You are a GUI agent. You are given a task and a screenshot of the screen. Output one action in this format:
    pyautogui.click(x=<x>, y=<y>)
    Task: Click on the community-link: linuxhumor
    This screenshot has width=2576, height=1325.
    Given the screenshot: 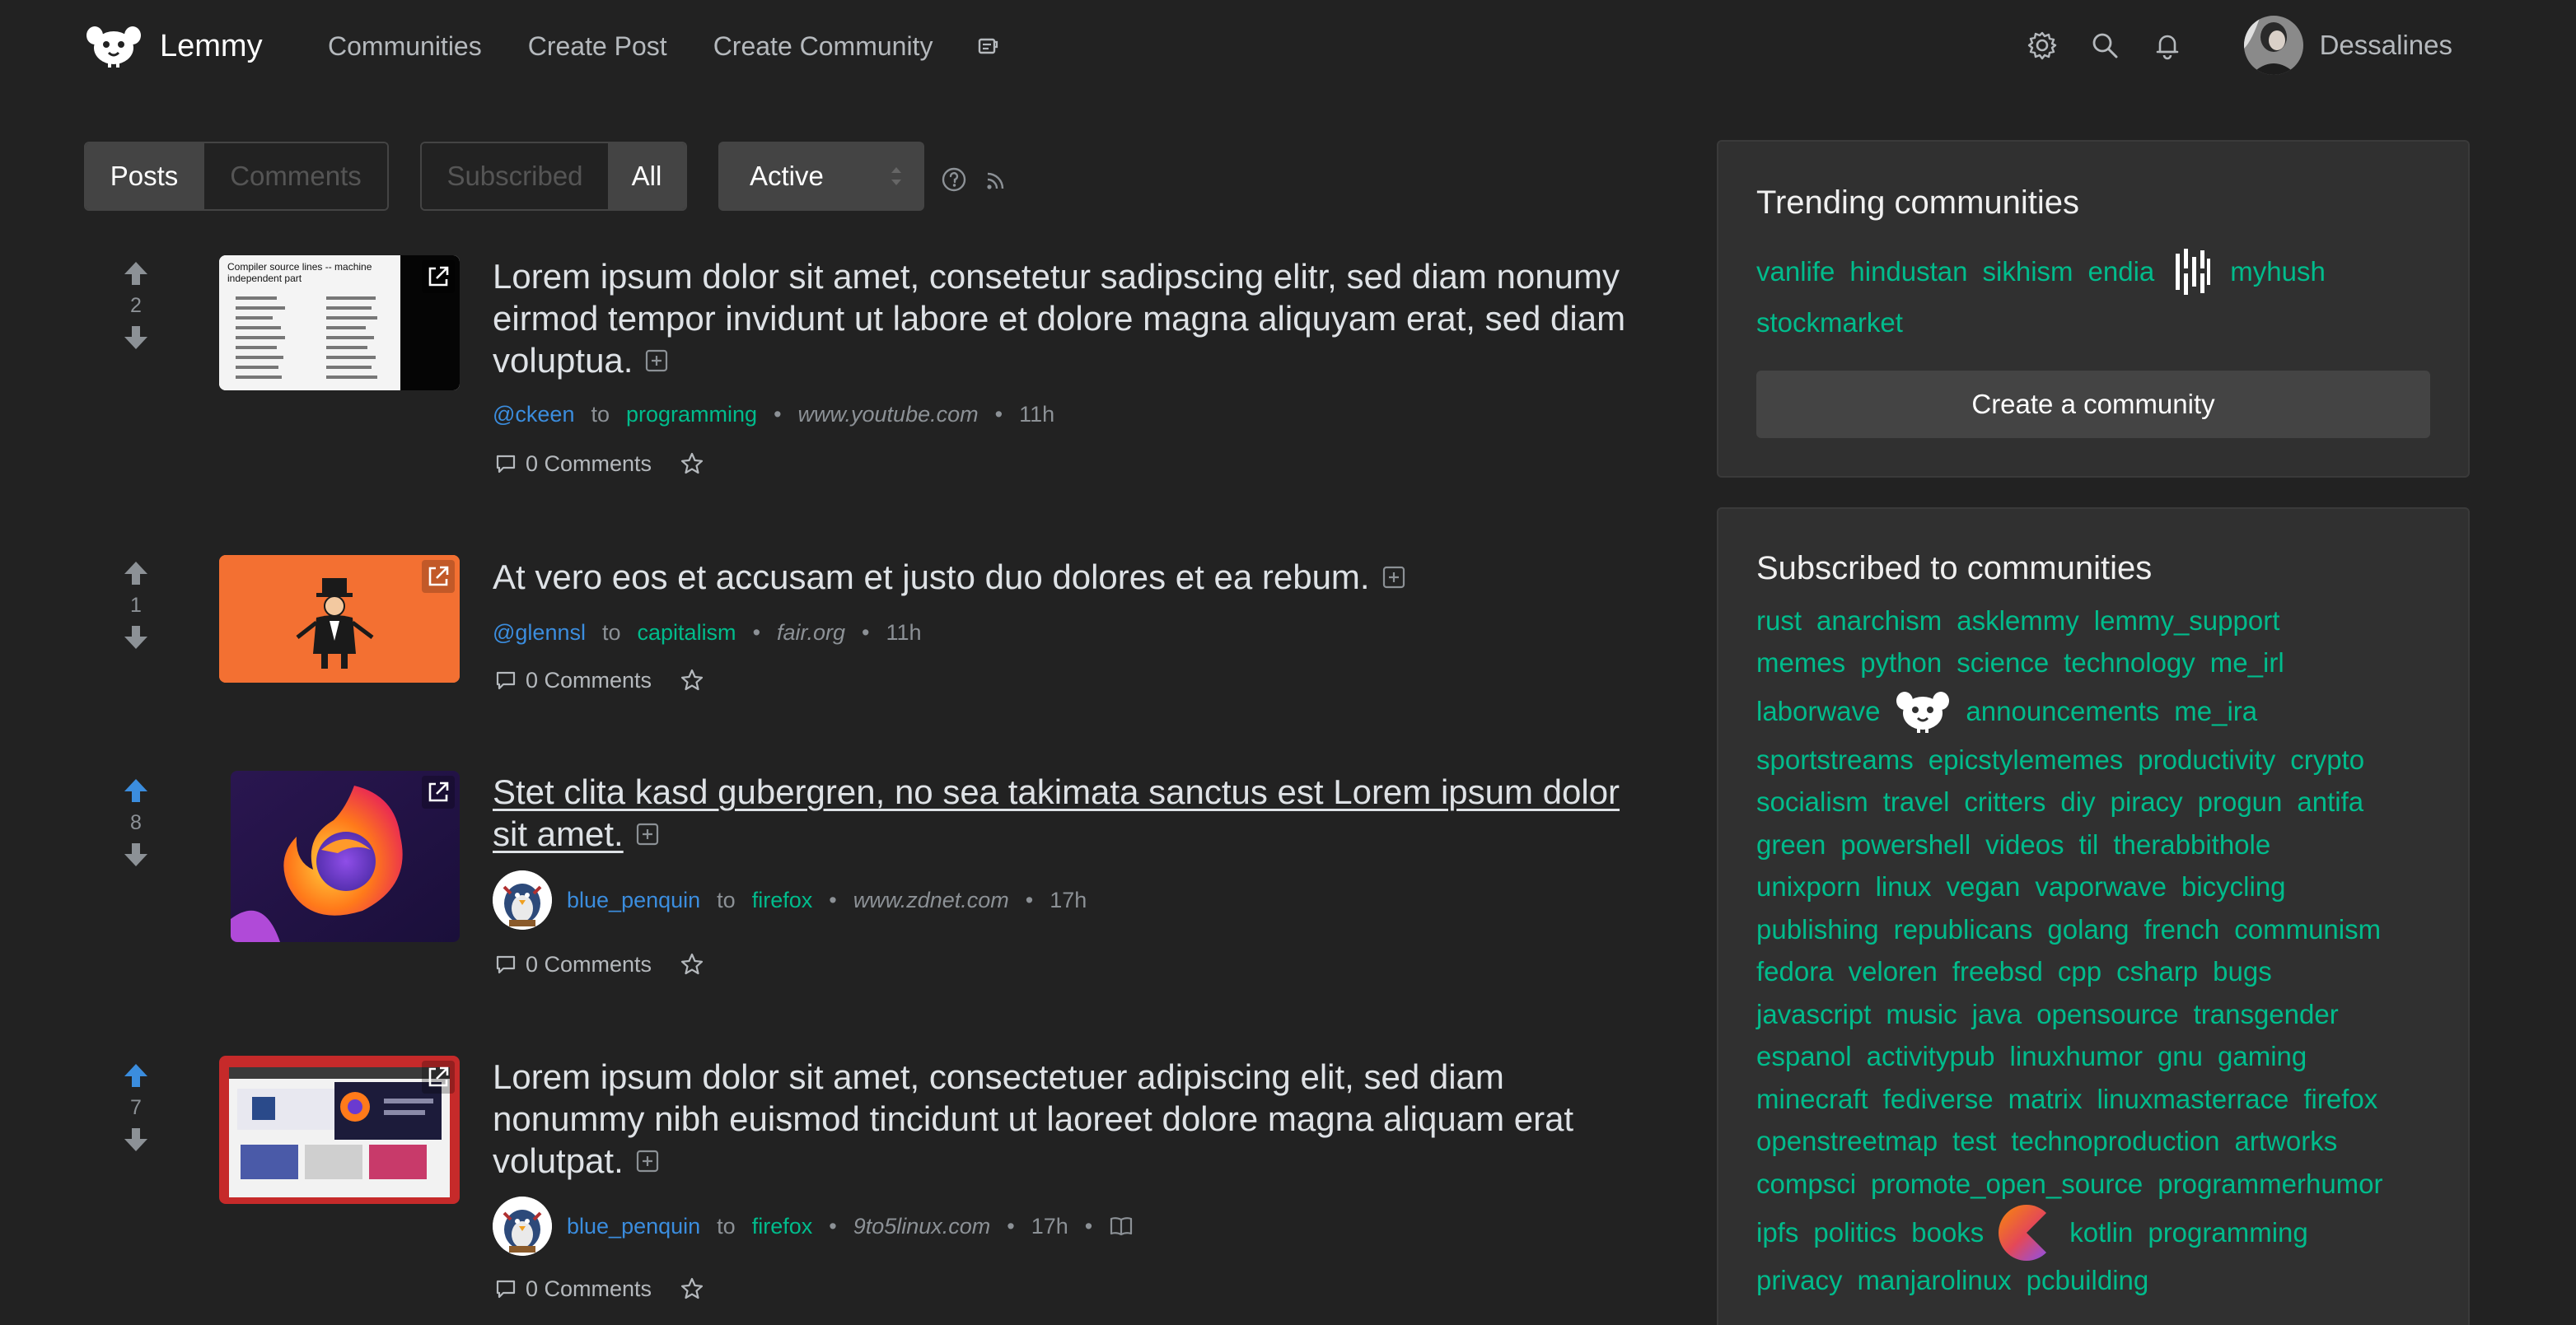 What is the action you would take?
    pyautogui.click(x=2076, y=1056)
    